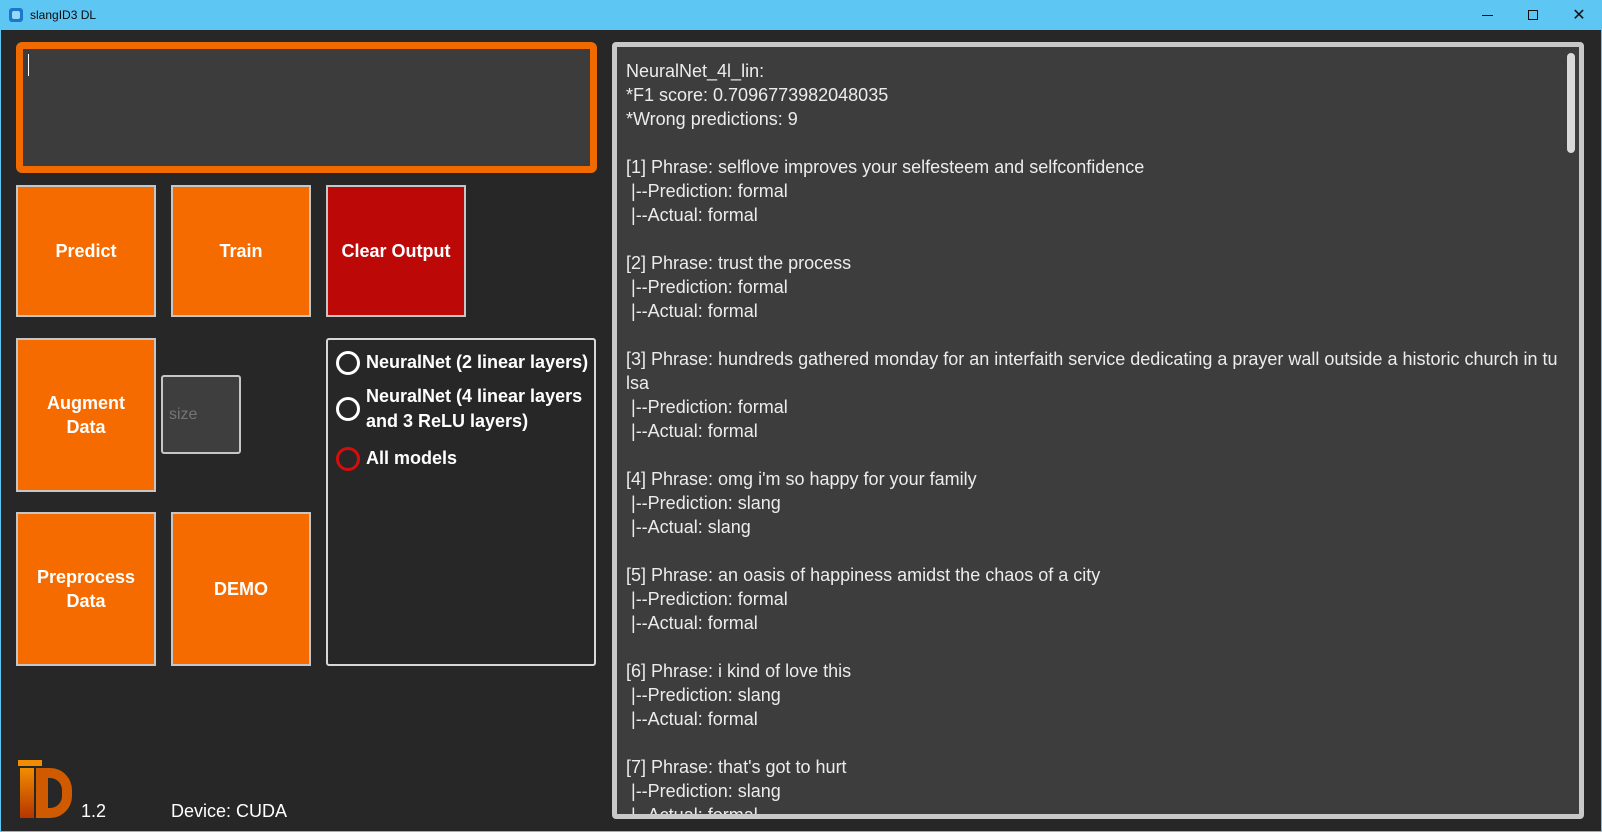 The image size is (1602, 832). I want to click on predict-label: Predict, so click(86, 251).